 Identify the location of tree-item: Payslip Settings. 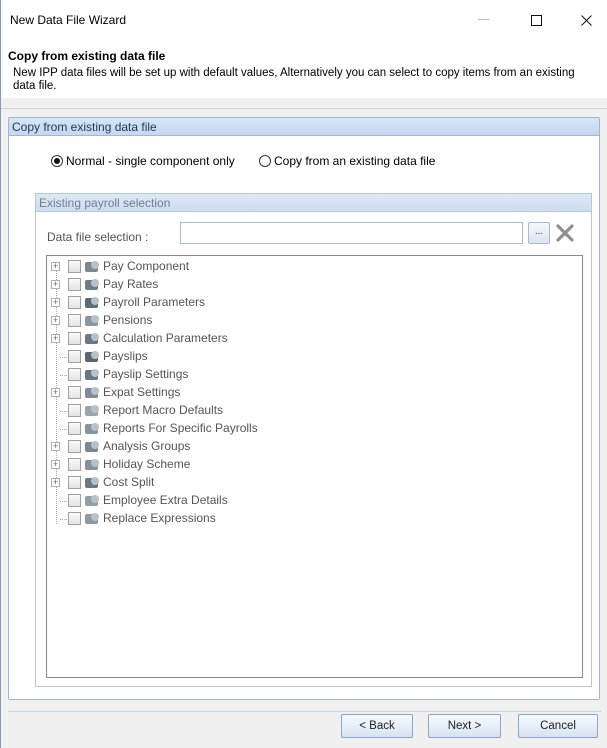
(197, 375).